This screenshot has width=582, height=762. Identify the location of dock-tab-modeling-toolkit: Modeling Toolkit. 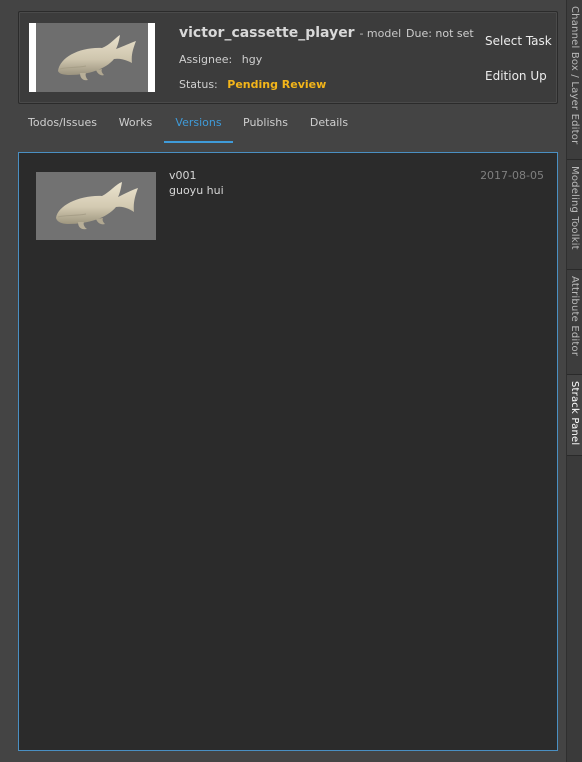
(574, 215).